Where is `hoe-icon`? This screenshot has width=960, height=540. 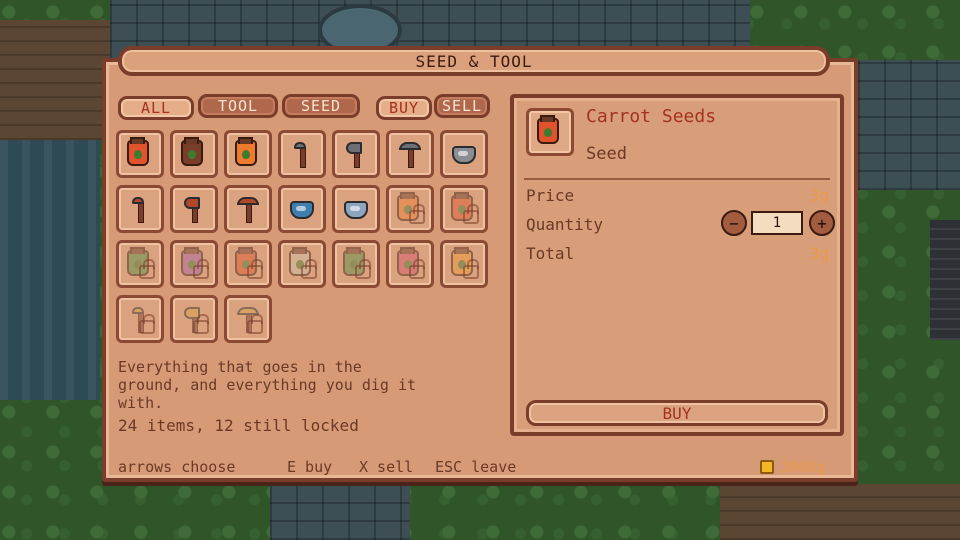
hoe-icon is located at coordinates (302, 154).